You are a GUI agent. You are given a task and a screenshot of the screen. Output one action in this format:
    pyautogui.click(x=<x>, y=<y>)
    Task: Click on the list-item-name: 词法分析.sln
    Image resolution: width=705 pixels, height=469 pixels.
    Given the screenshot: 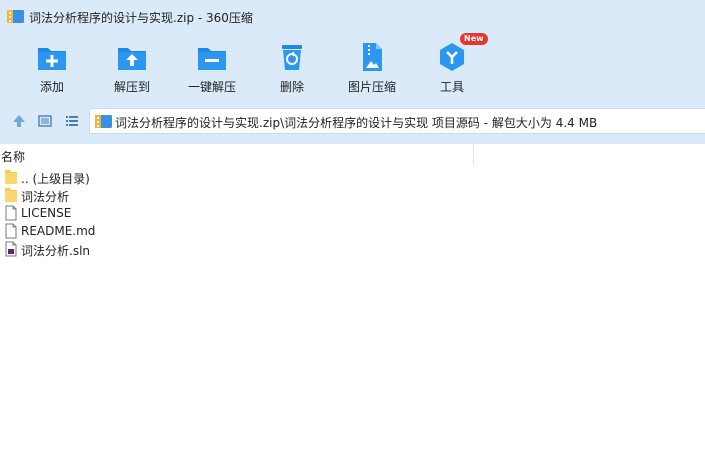 What is the action you would take?
    pyautogui.click(x=56, y=251)
    